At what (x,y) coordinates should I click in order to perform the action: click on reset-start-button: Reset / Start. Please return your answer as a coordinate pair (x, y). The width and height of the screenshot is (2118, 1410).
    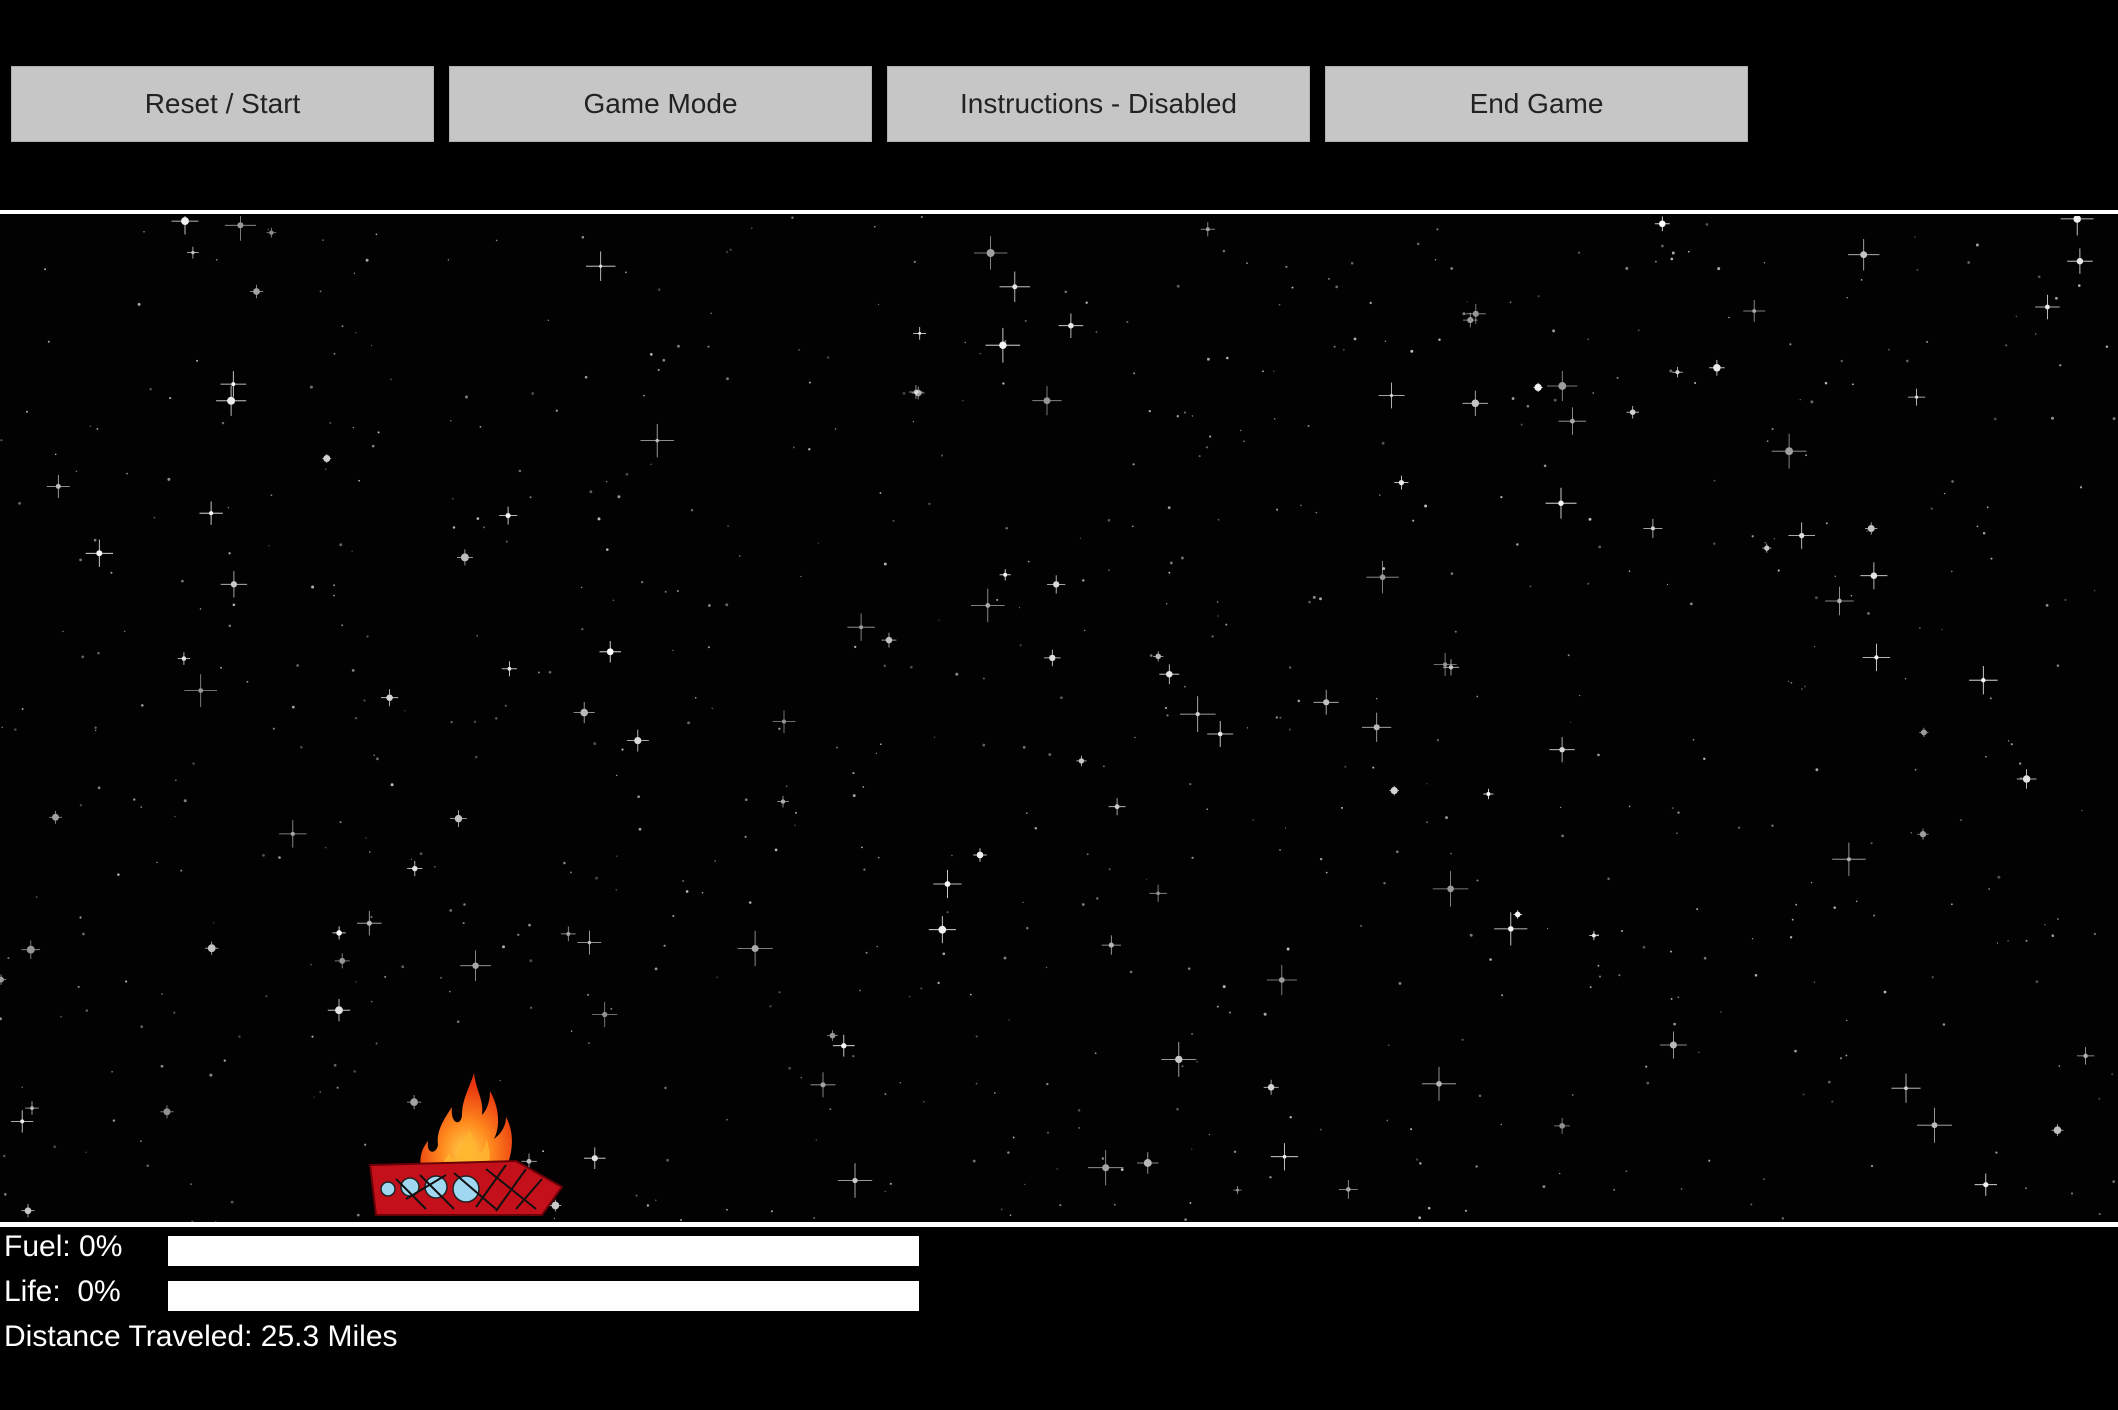
    Looking at the image, I should click on (222, 104).